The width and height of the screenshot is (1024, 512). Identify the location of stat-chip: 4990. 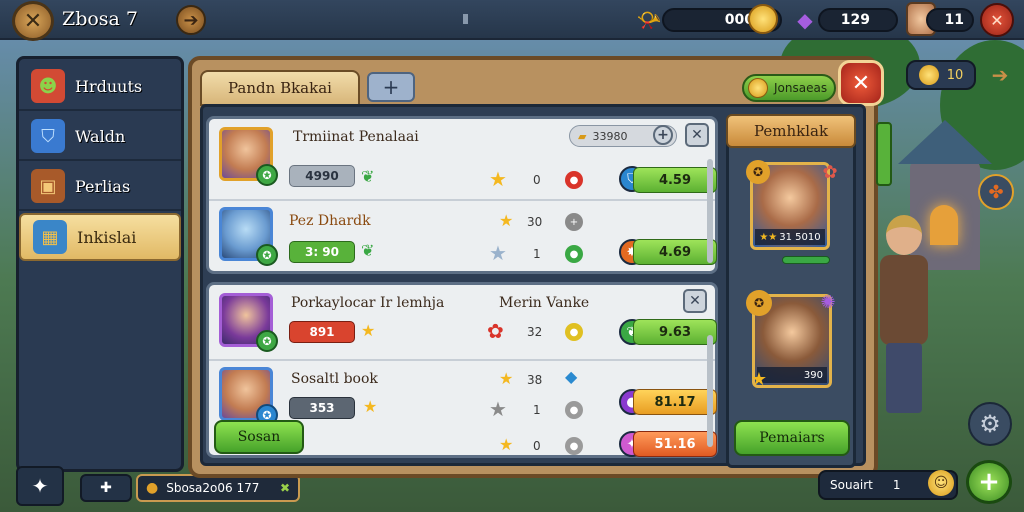
(322, 176).